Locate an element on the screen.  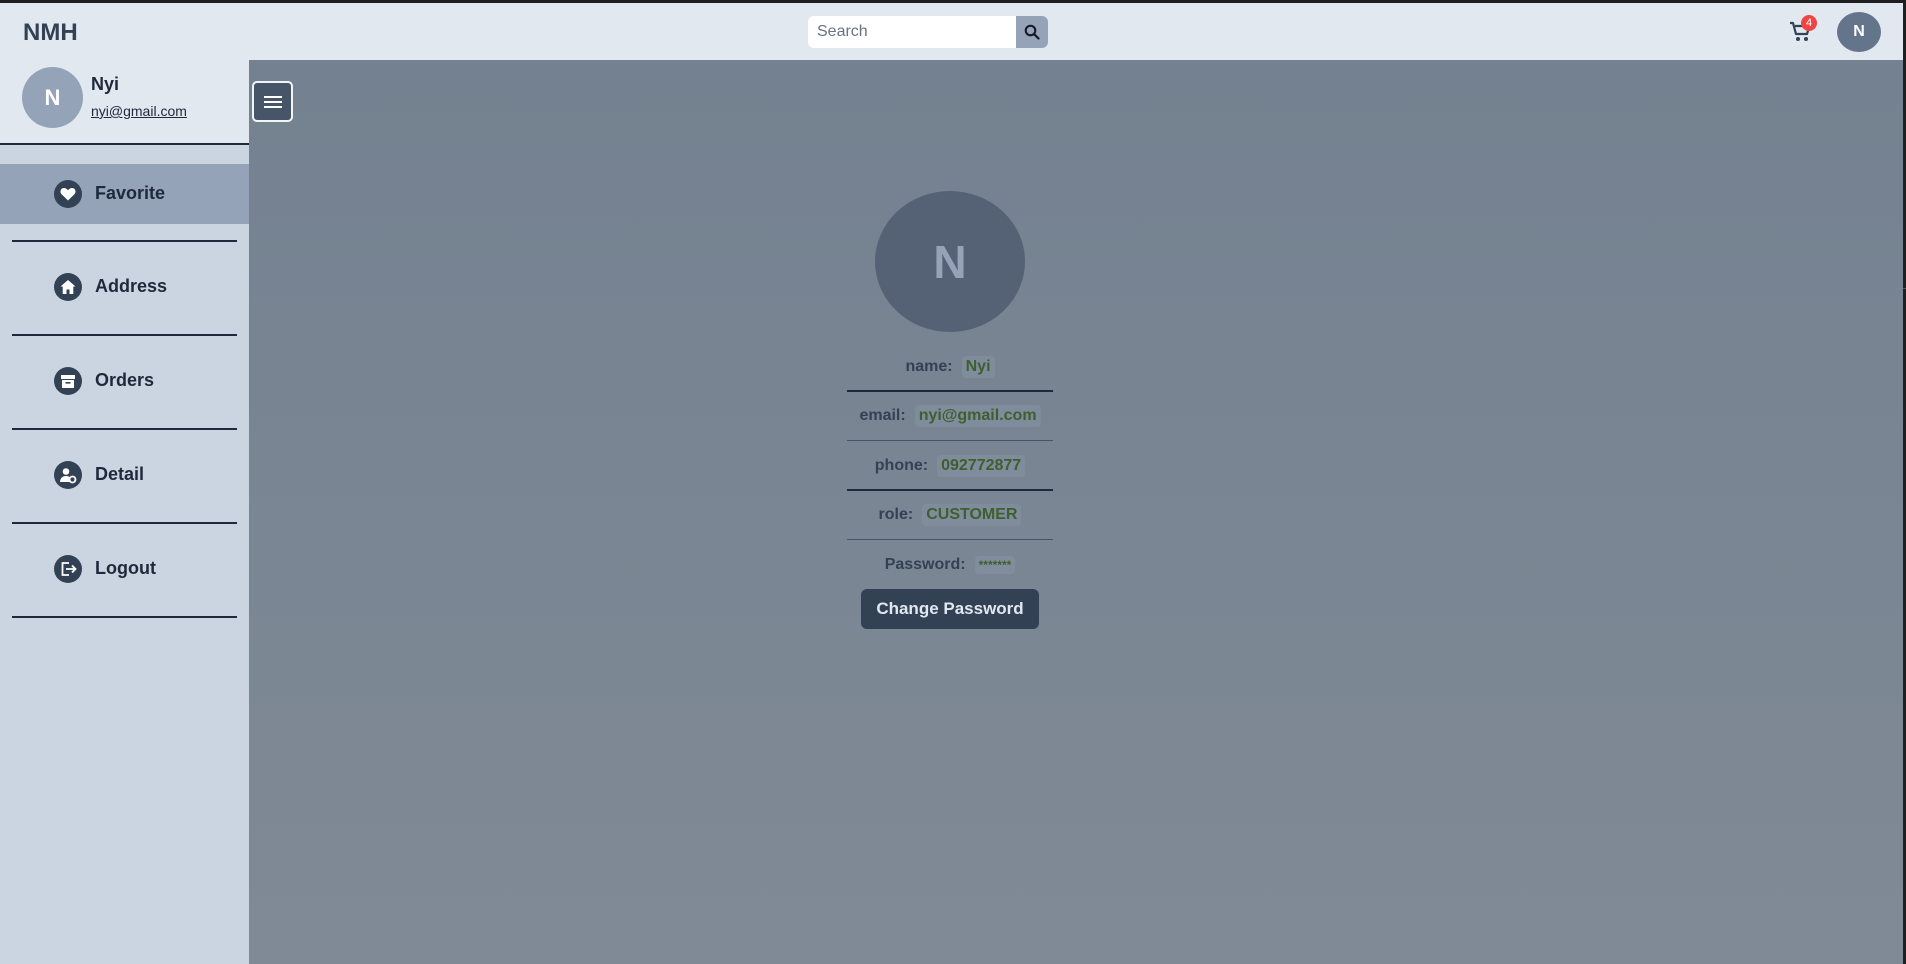
change-password-button: Change Password is located at coordinates (950, 609).